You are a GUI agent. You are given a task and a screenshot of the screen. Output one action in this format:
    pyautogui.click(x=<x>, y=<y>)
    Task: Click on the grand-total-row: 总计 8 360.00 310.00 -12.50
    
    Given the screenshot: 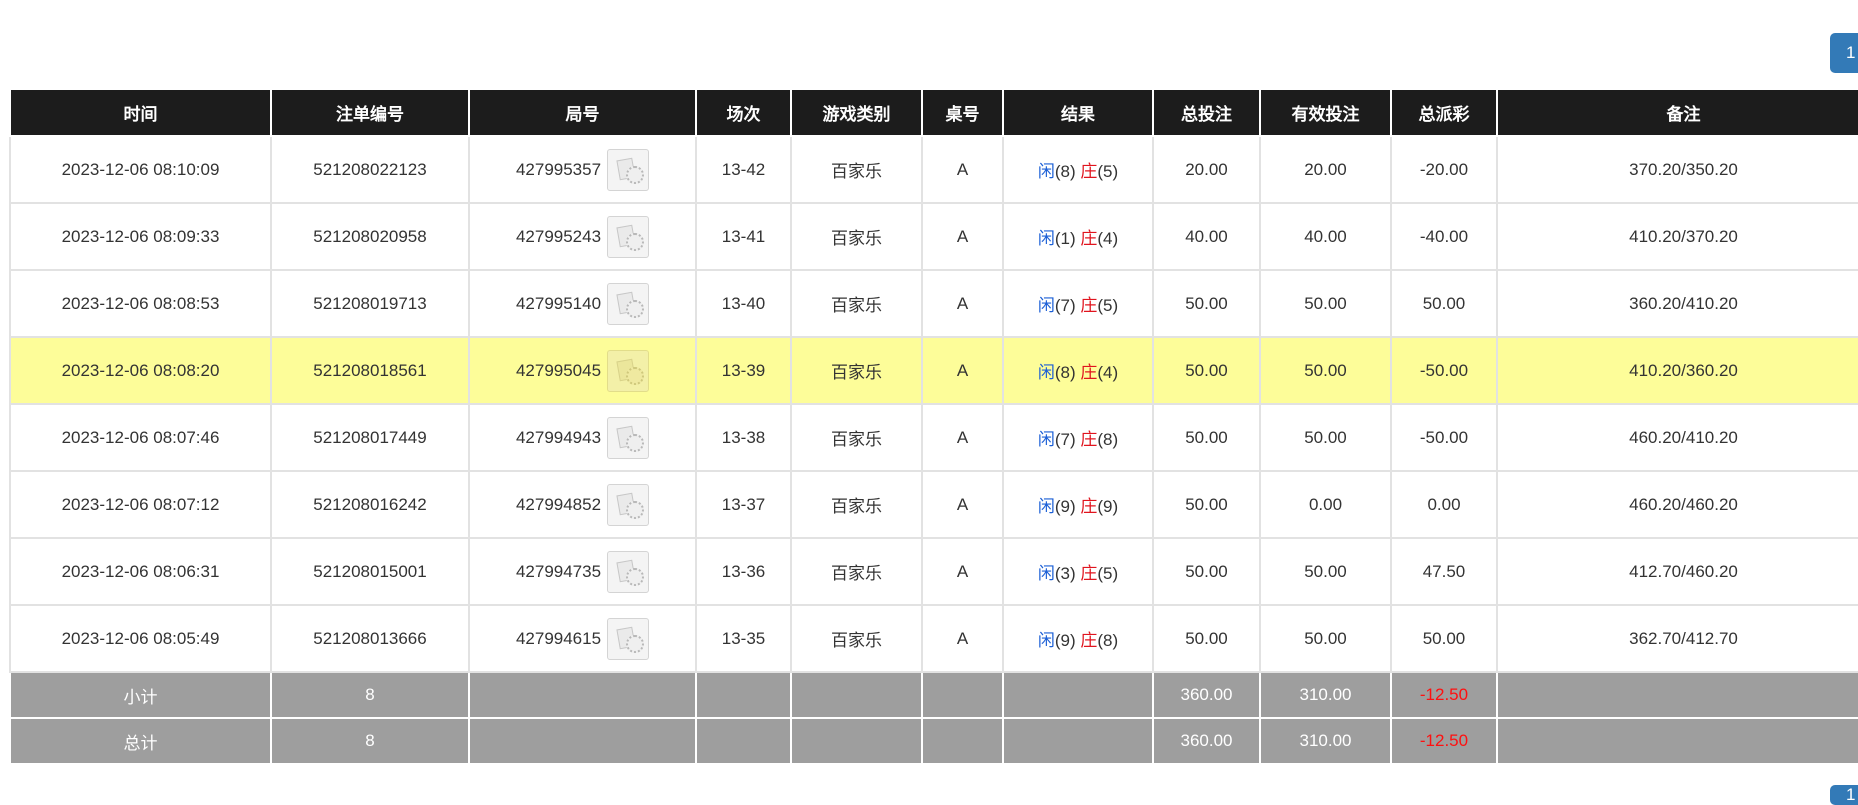 What is the action you would take?
    pyautogui.click(x=933, y=741)
    